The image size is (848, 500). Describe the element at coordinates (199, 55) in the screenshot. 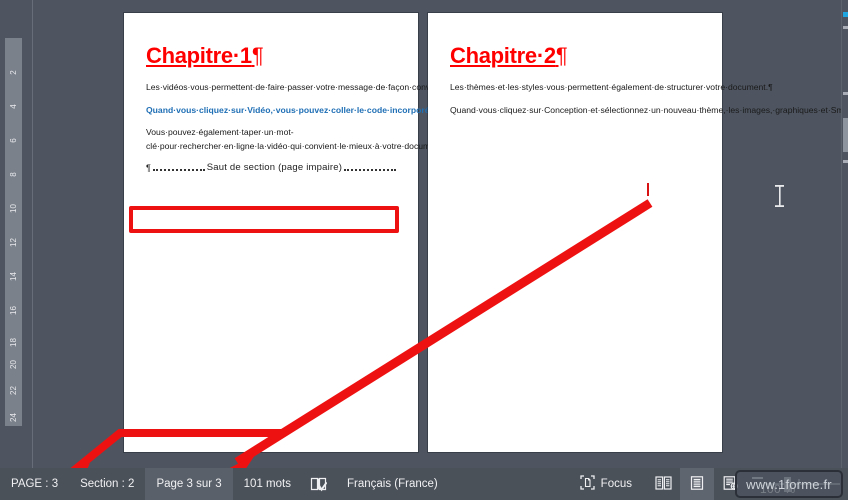

I see `page1-heading-text: Chapitre·1` at that location.